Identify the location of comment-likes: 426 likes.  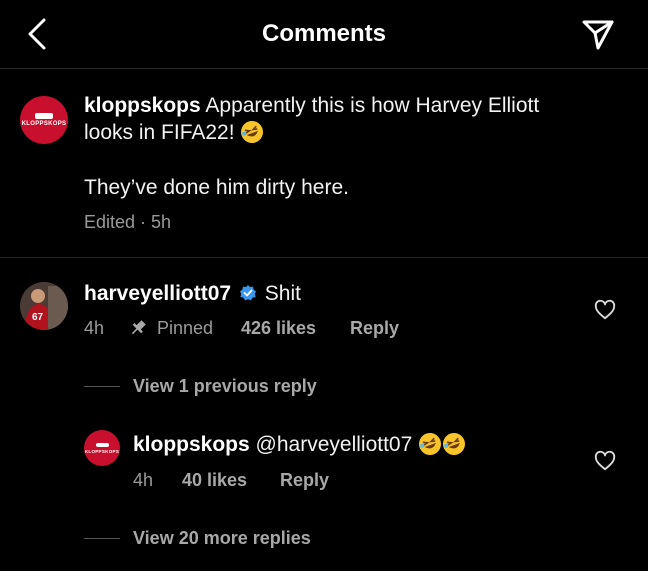
(278, 328).